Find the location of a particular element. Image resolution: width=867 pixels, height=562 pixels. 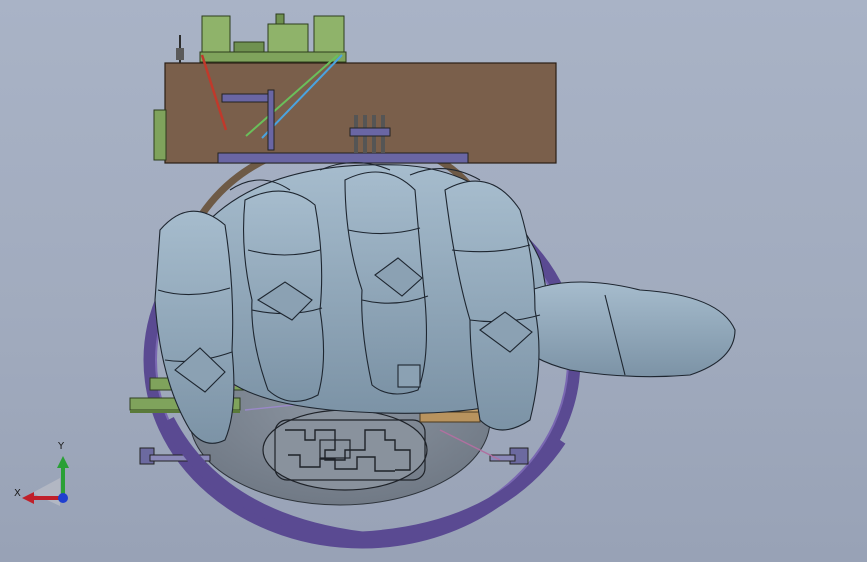

coordinate-triad: Y X is located at coordinates (45, 475).